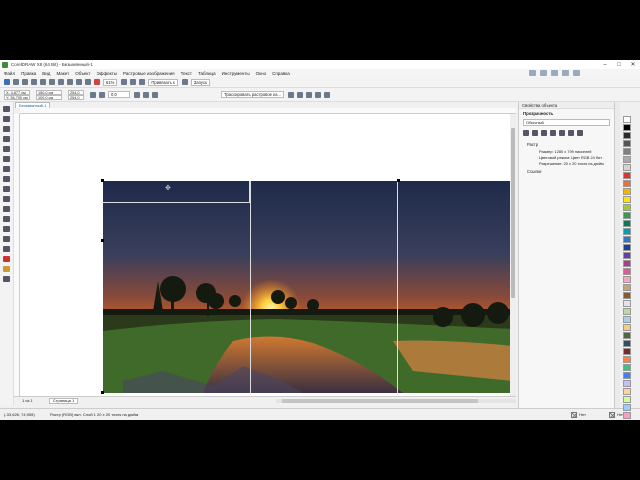 The width and height of the screenshot is (640, 480). Describe the element at coordinates (52, 82) in the screenshot. I see `paste-icon` at that location.